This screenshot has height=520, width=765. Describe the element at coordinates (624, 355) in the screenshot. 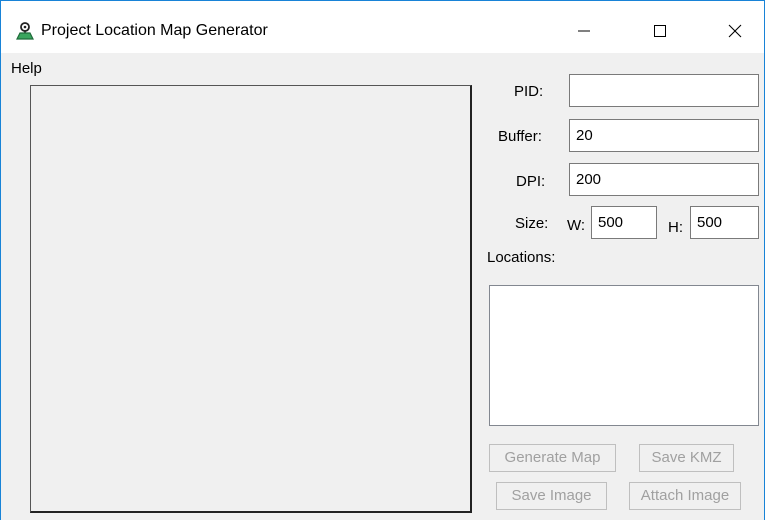

I see `locations-list` at that location.